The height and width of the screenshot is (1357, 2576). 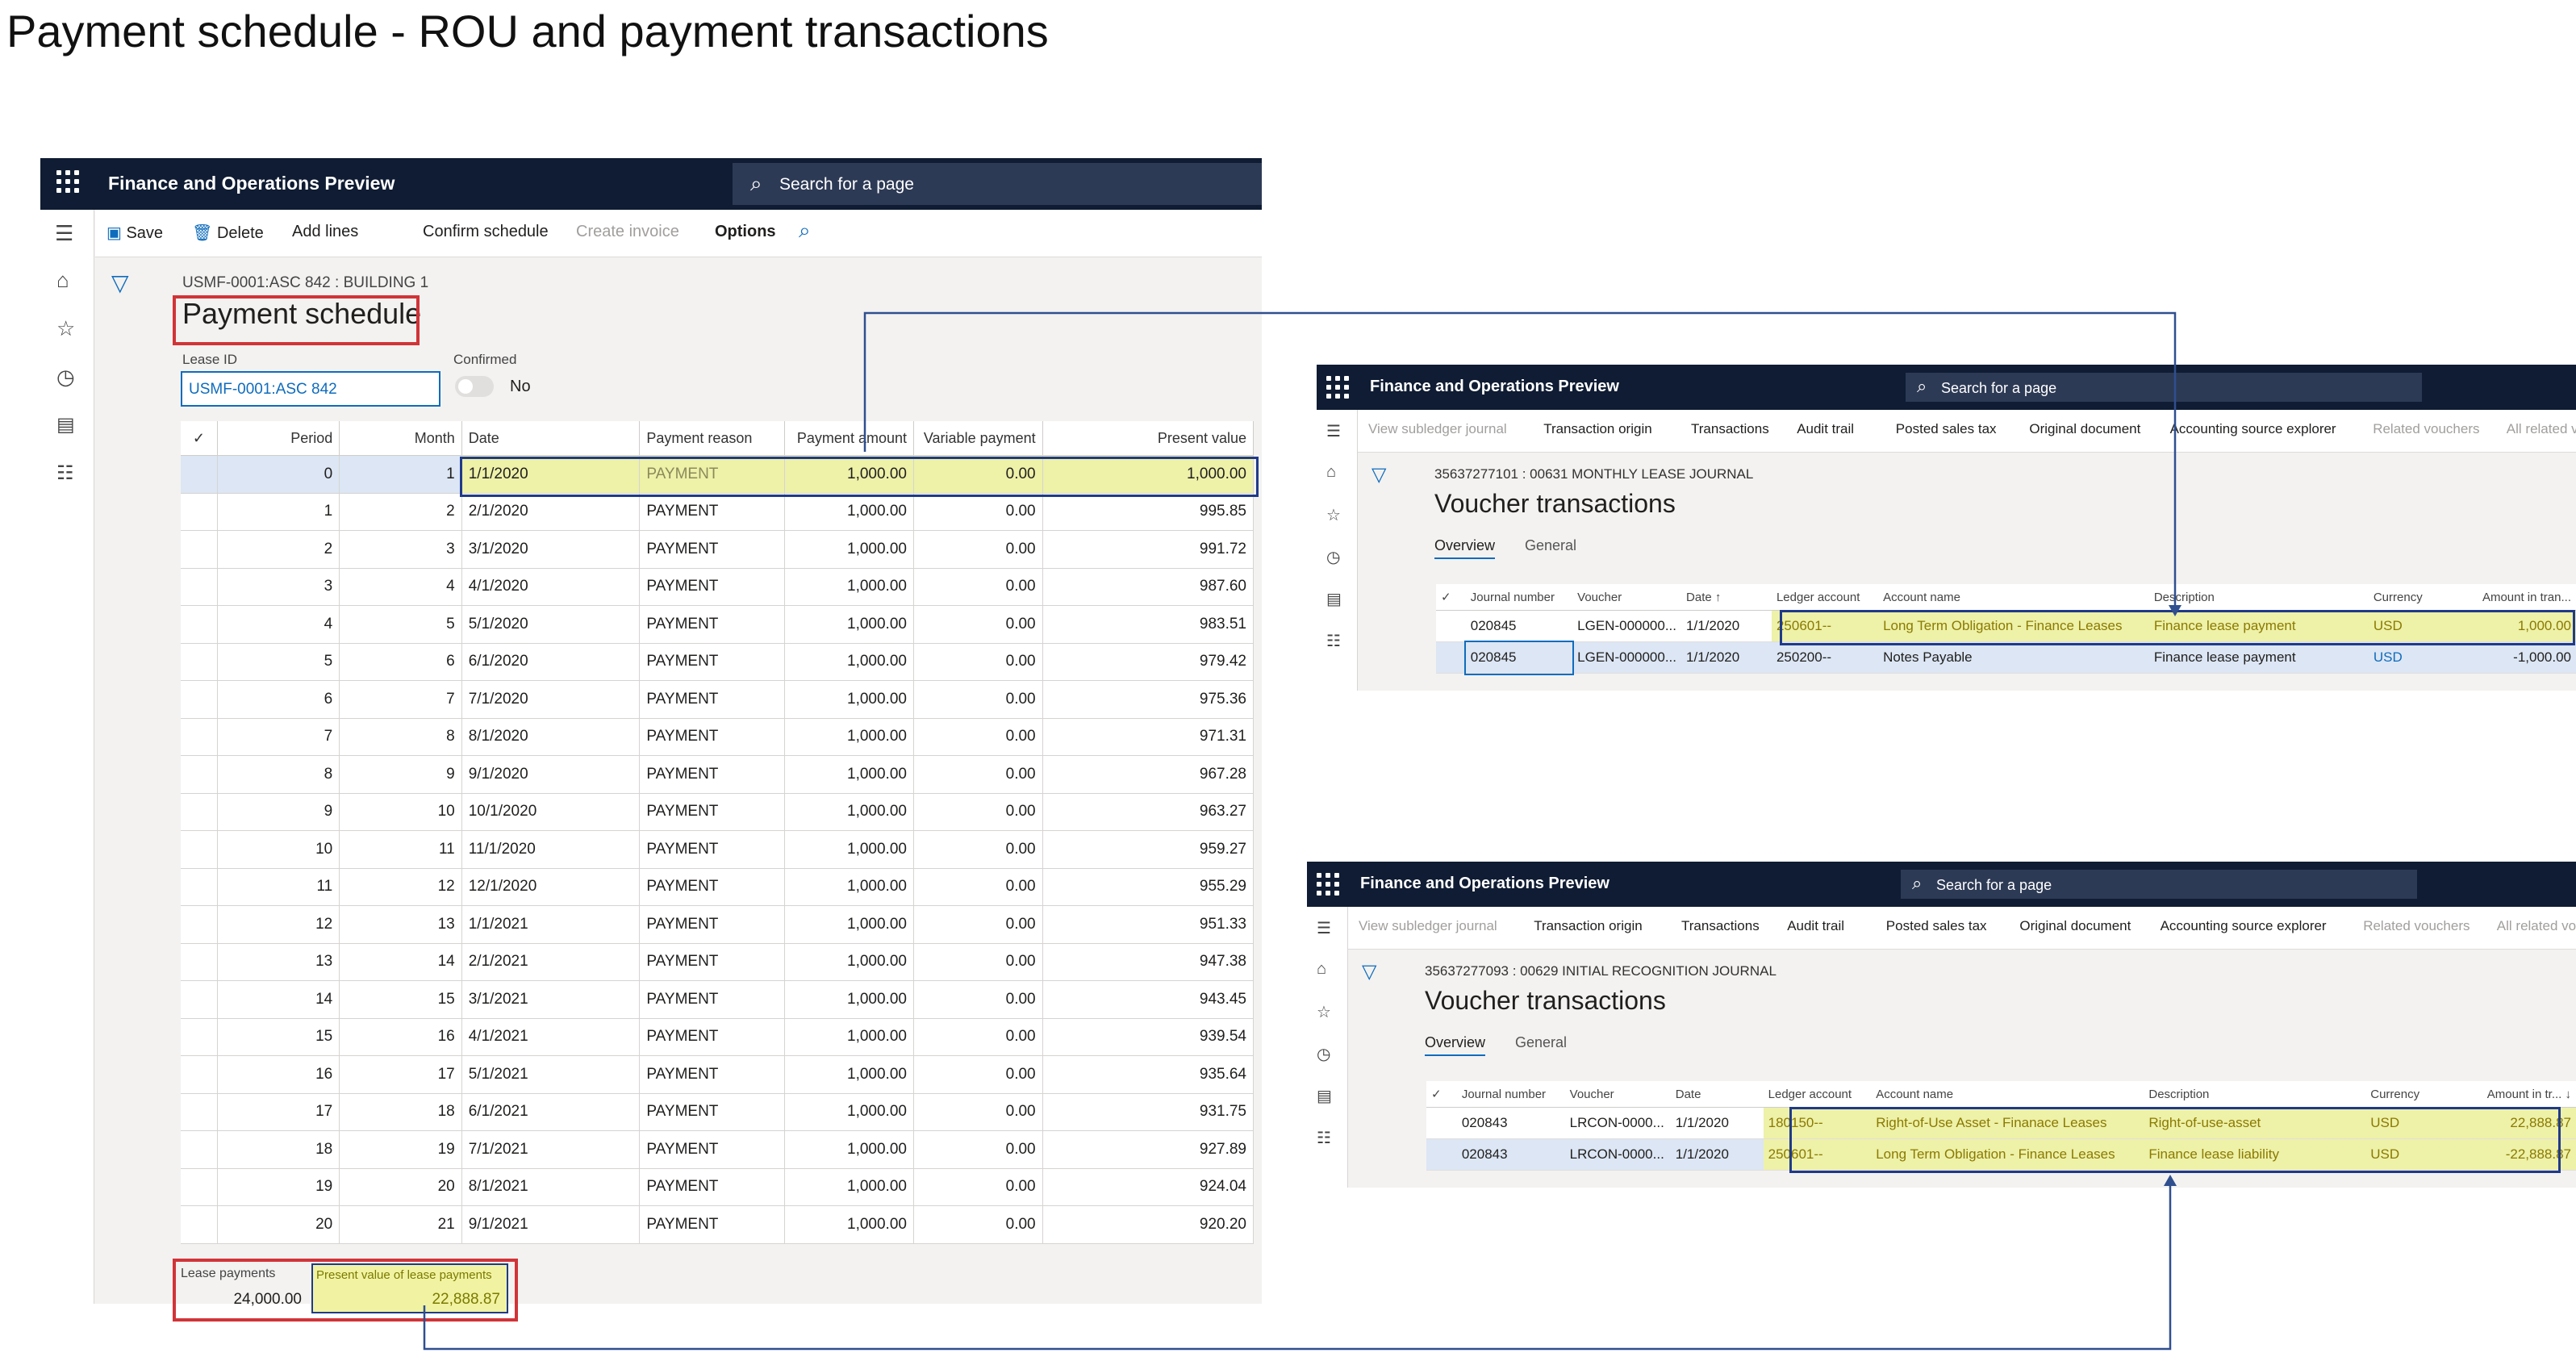 What do you see at coordinates (1520, 459) in the screenshot?
I see `connector-top` at bounding box center [1520, 459].